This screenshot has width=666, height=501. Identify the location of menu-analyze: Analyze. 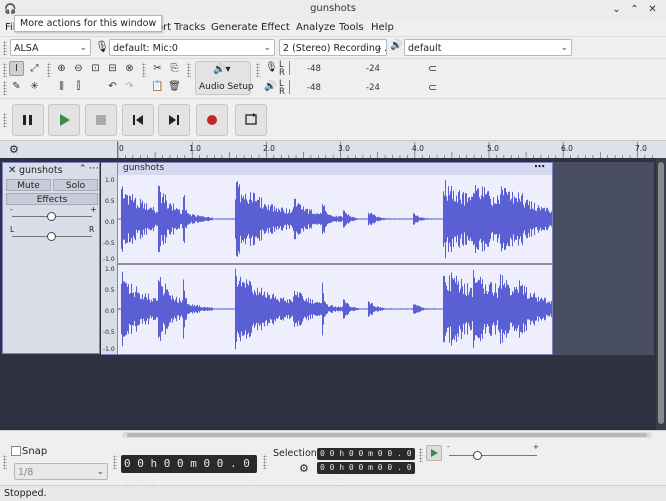
(315, 27).